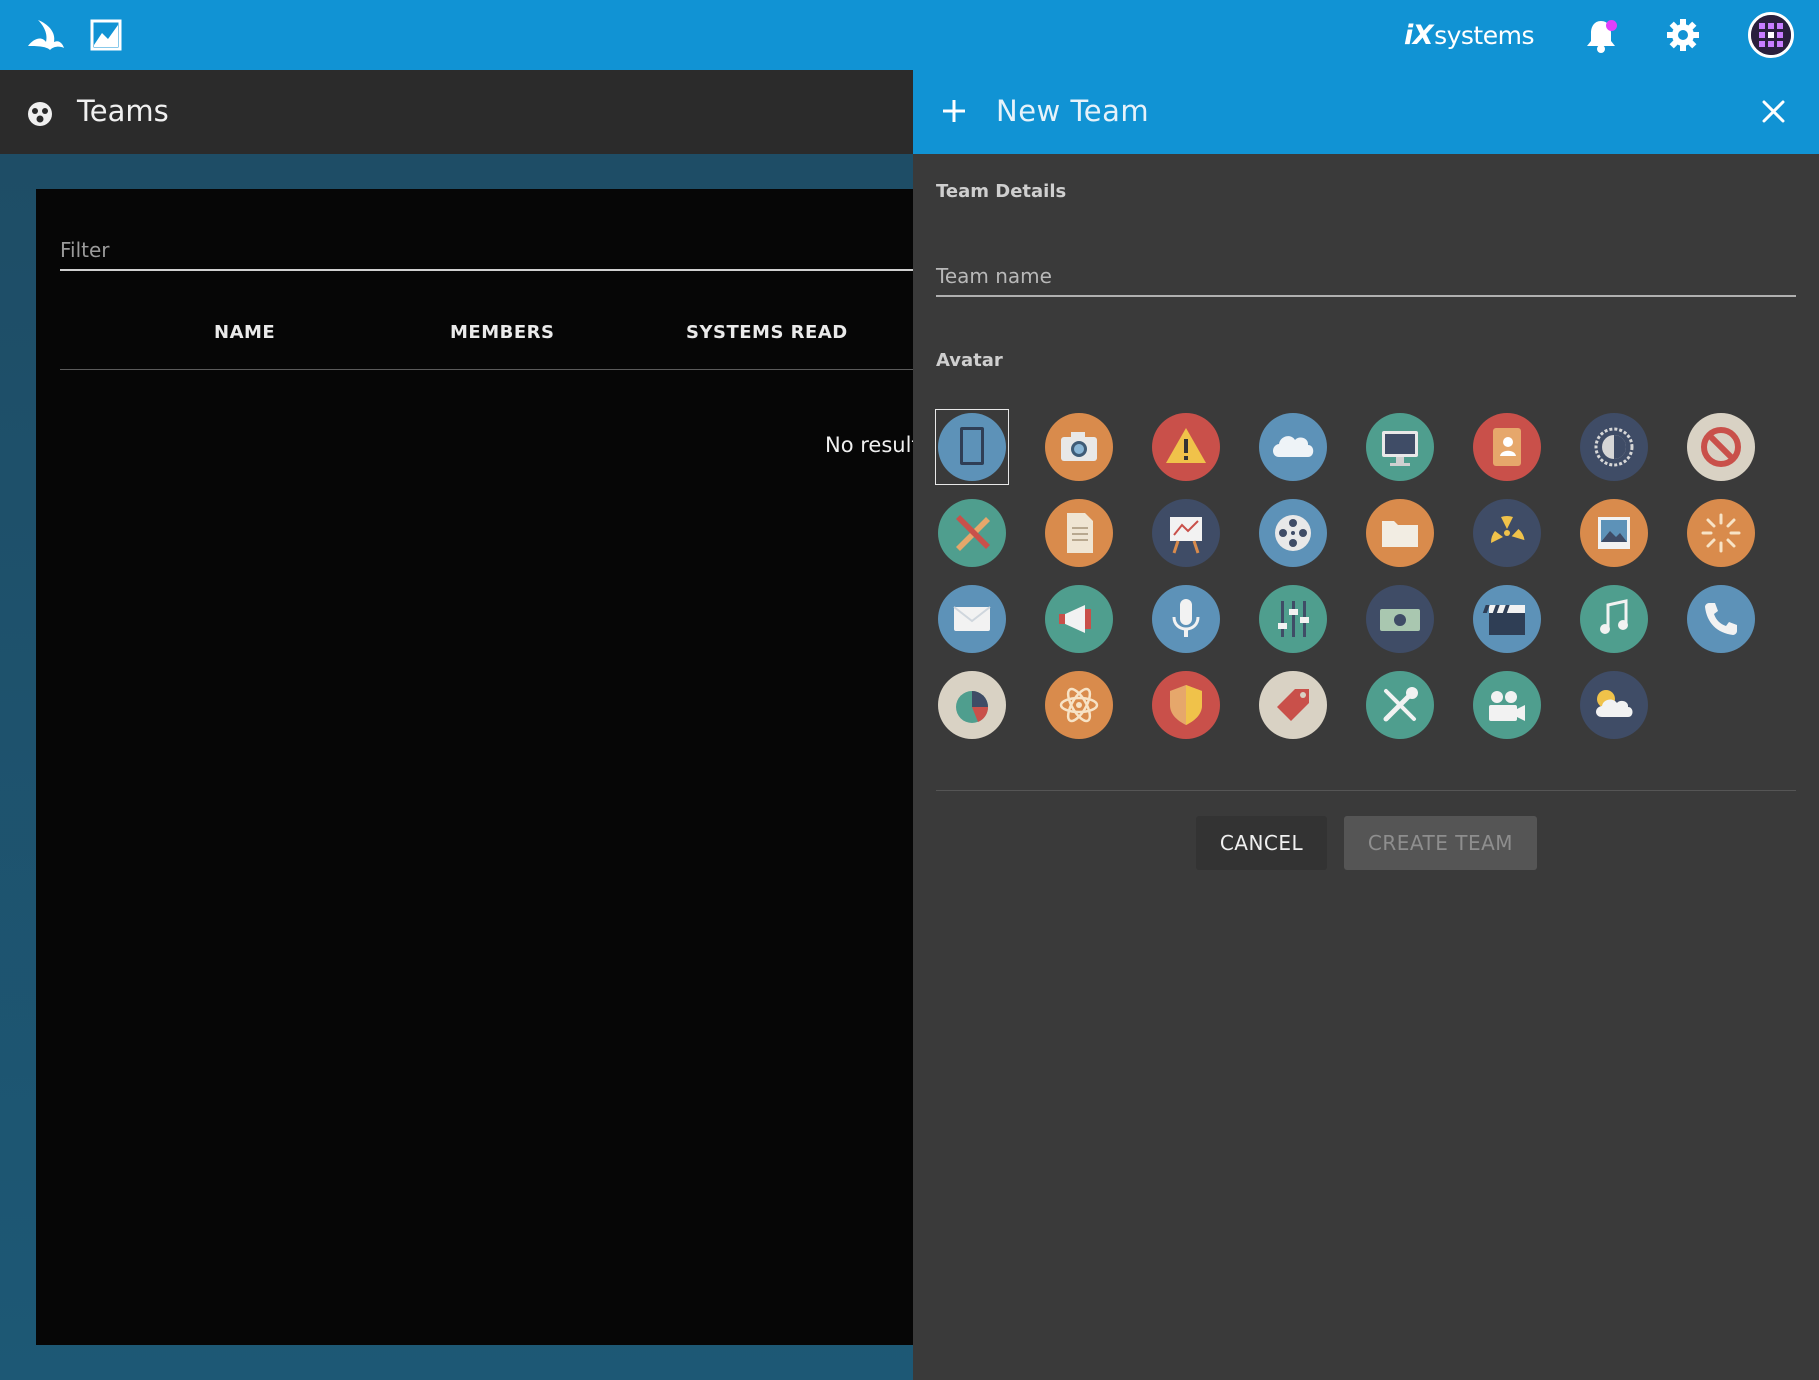 The width and height of the screenshot is (1819, 1380). I want to click on forbidden-icon, so click(1721, 447).